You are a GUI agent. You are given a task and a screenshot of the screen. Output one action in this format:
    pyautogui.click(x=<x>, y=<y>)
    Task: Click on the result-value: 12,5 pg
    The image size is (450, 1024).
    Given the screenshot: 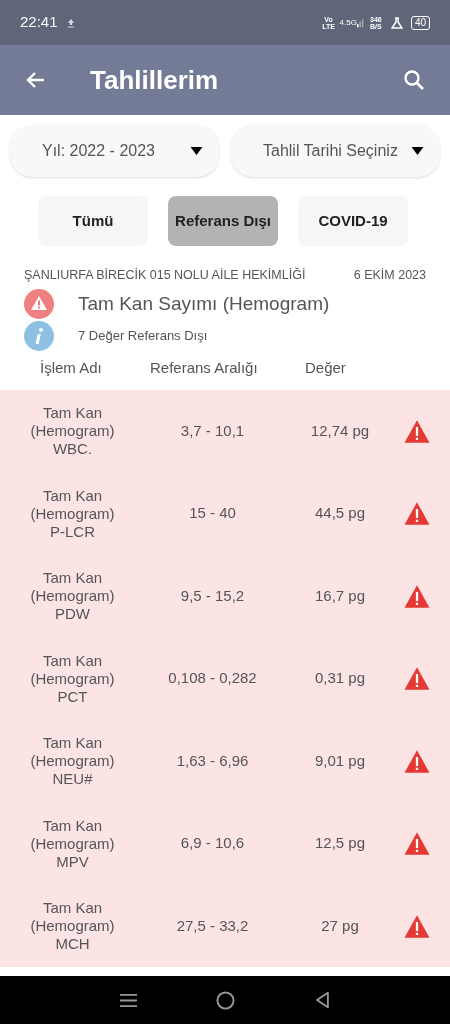 What is the action you would take?
    pyautogui.click(x=339, y=843)
    